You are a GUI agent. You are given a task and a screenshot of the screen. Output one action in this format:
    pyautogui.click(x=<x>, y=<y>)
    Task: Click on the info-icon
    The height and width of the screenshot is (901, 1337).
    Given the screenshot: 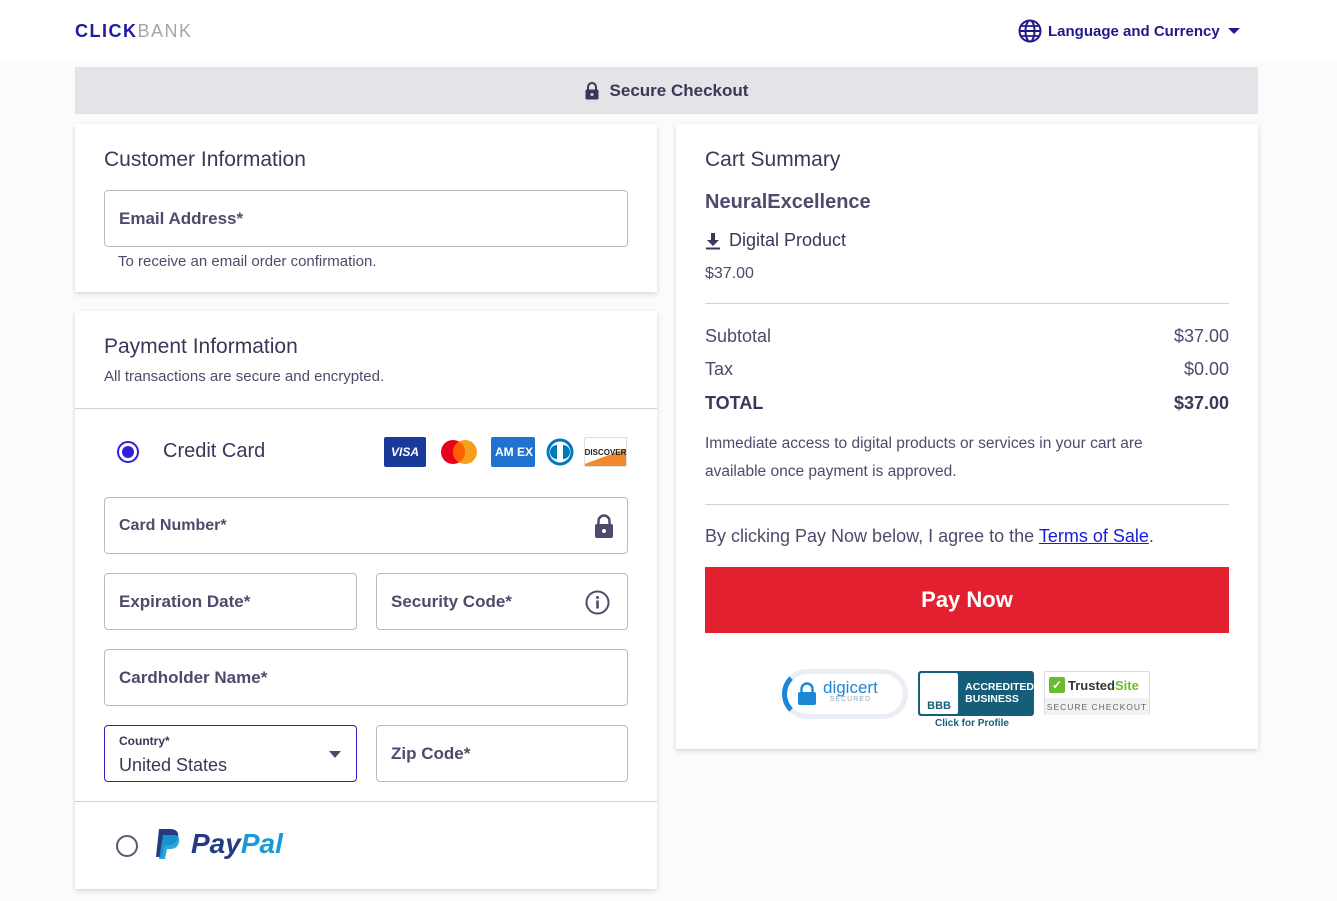 What is the action you would take?
    pyautogui.click(x=597, y=602)
    